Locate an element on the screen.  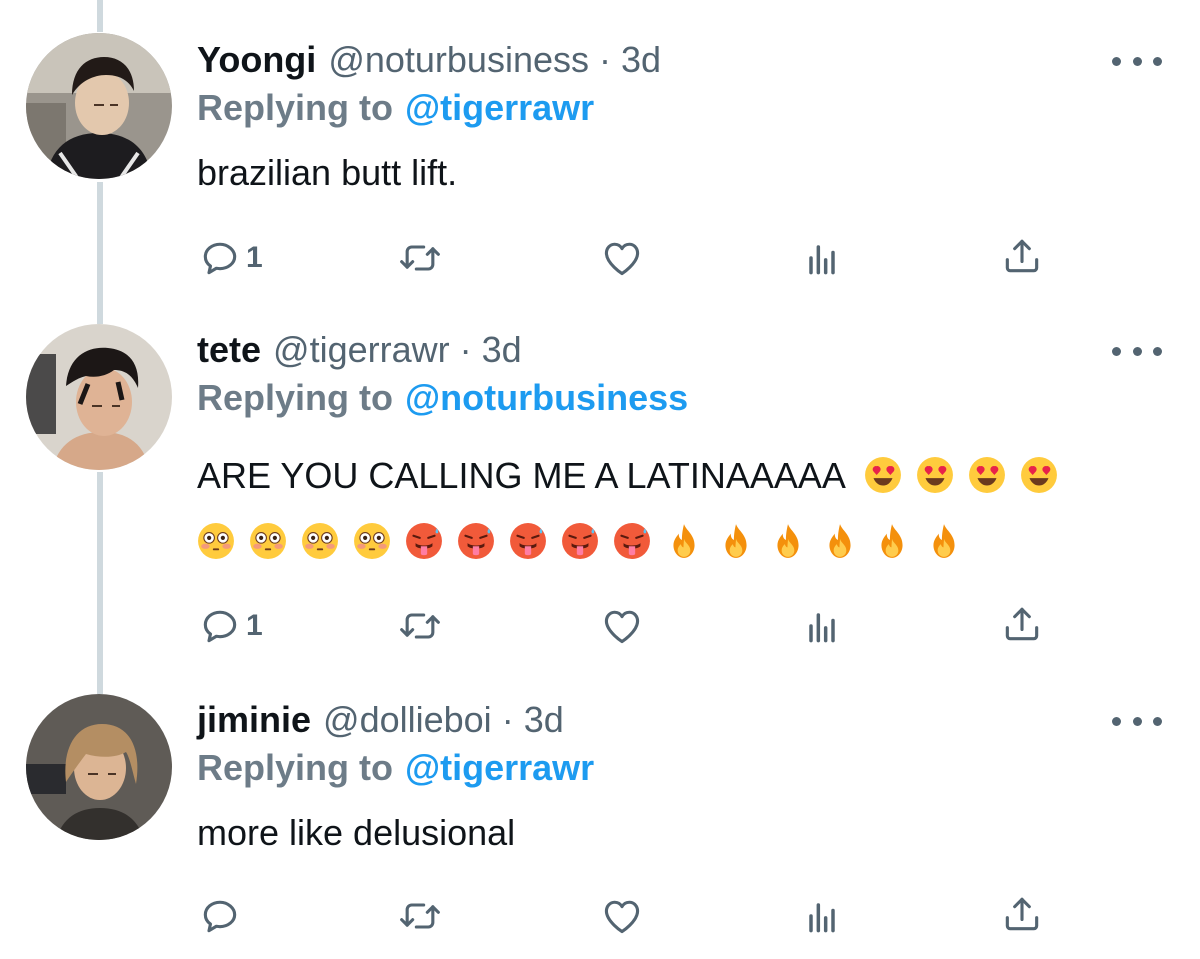
user-handle: @tigerrawr is located at coordinates (361, 350).